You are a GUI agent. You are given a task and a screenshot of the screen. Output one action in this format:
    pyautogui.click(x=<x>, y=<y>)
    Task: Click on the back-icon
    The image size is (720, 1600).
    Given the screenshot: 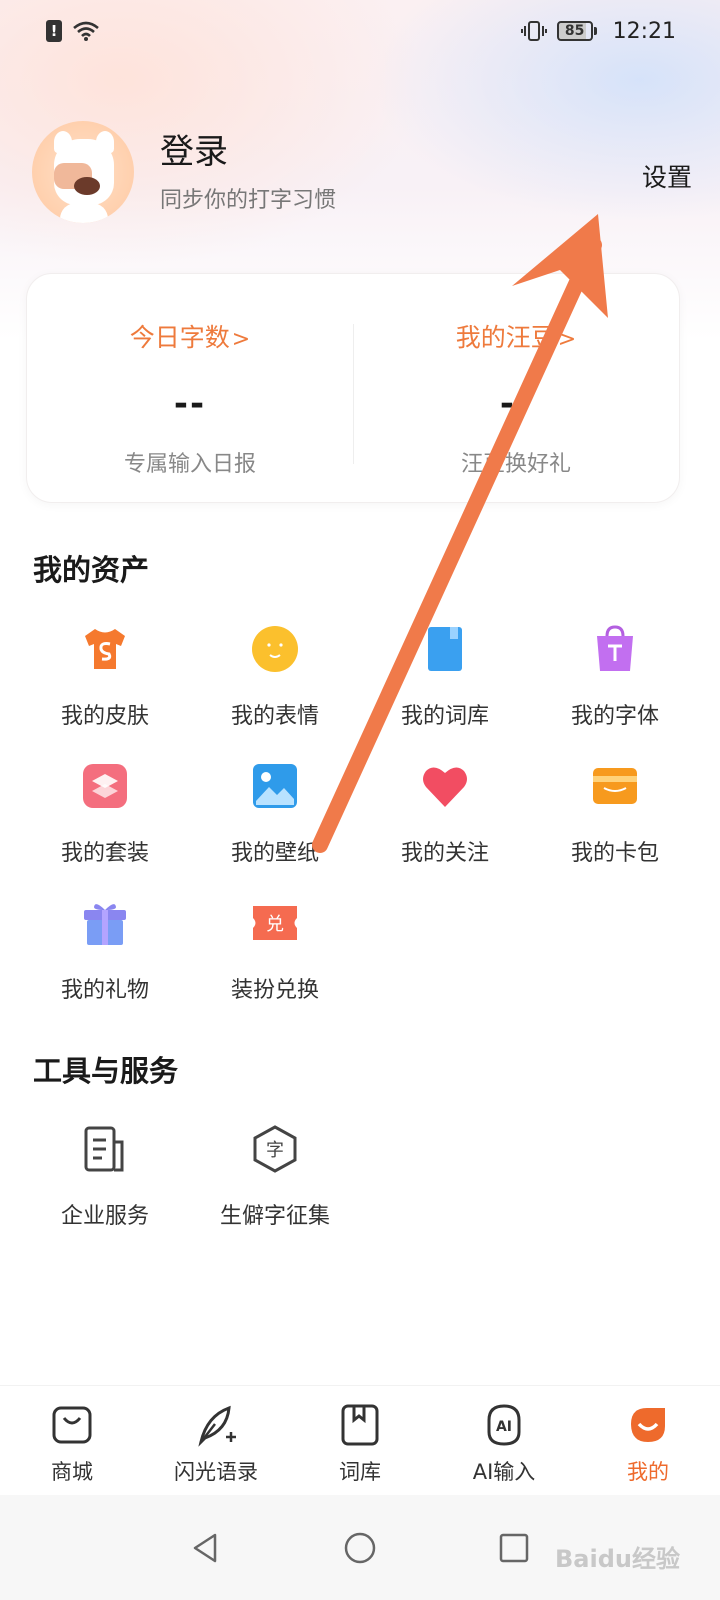 What is the action you would take?
    pyautogui.click(x=206, y=1548)
    